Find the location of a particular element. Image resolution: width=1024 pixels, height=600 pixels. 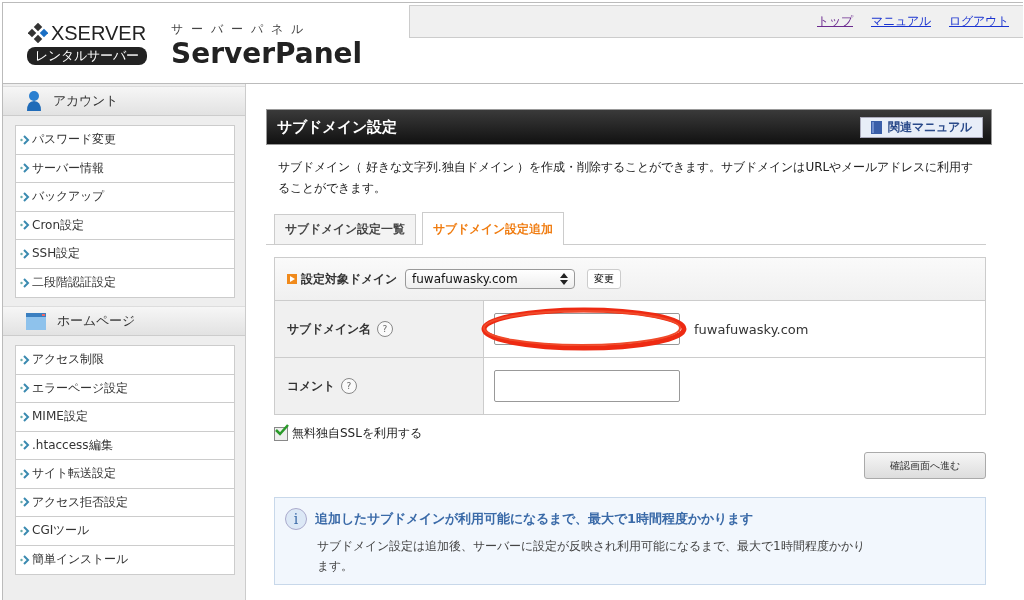

panel-title: ServerPanel is located at coordinates (267, 53).